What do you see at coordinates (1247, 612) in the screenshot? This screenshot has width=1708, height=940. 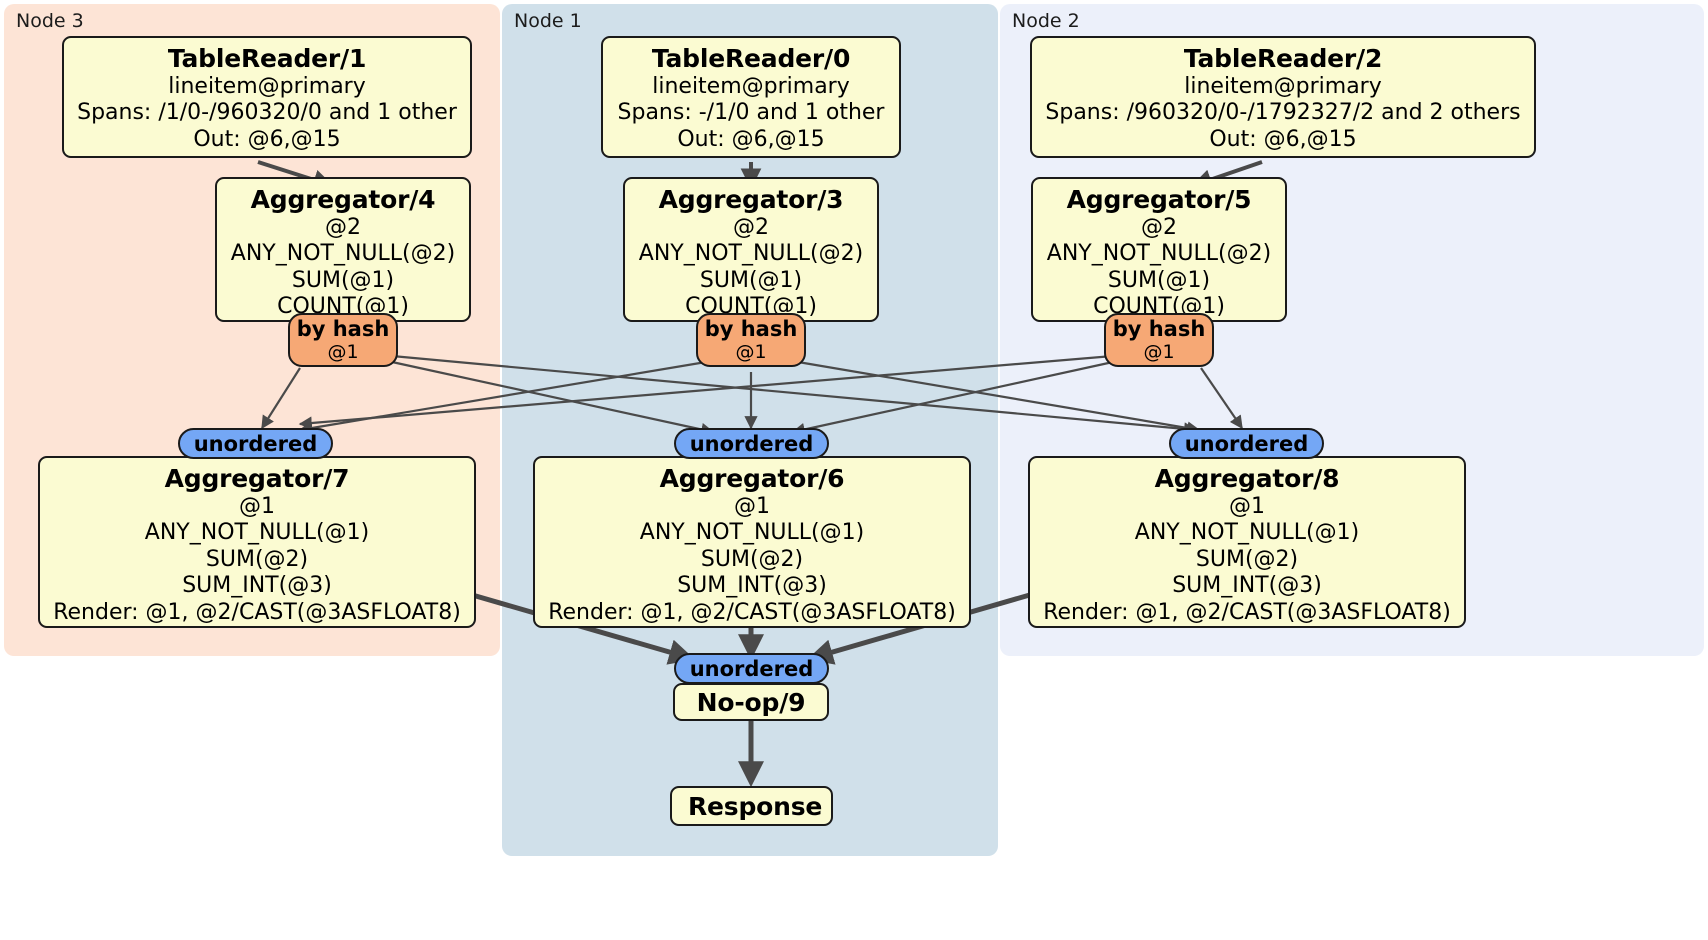 I see `aggregator-8-render: Render: @1, @2/CAST(@3ASFLOAT8)` at bounding box center [1247, 612].